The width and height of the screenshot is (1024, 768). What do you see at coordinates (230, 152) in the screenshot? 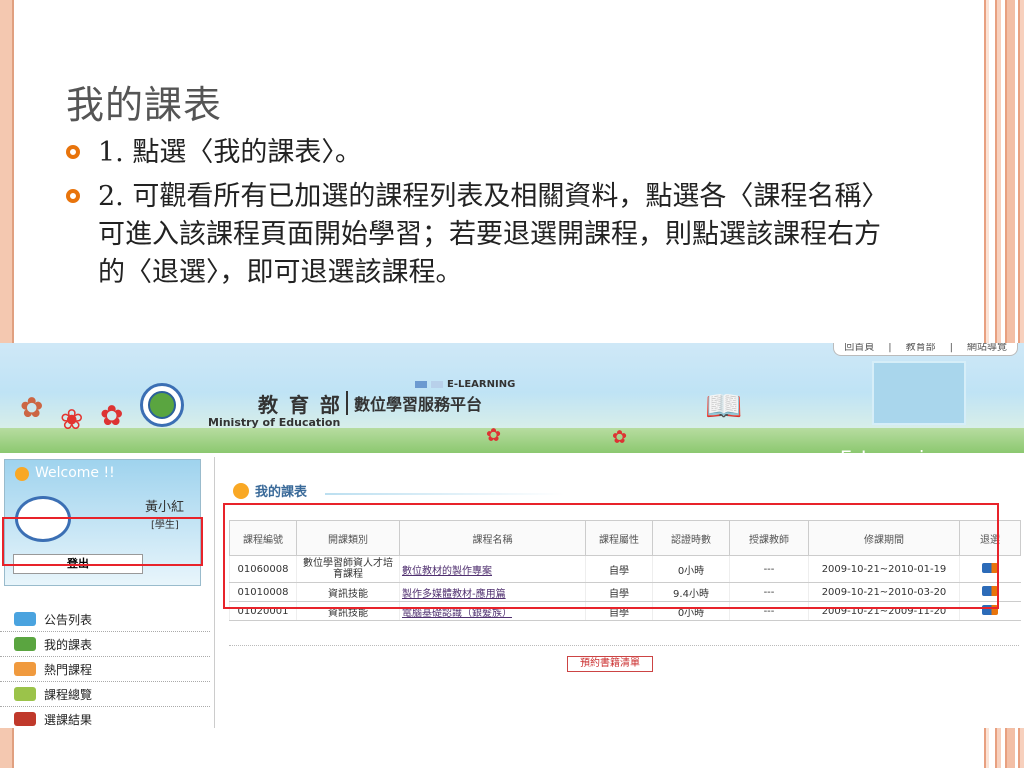
I see `bullet-text: 1. 點選〈我的課表〉。` at bounding box center [230, 152].